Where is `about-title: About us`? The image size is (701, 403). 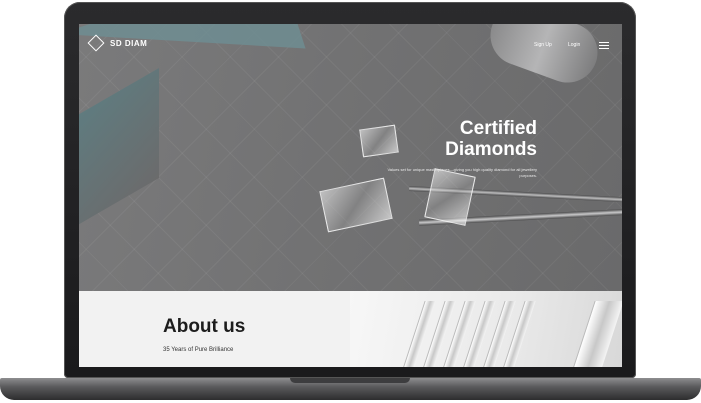 about-title: About us is located at coordinates (204, 326).